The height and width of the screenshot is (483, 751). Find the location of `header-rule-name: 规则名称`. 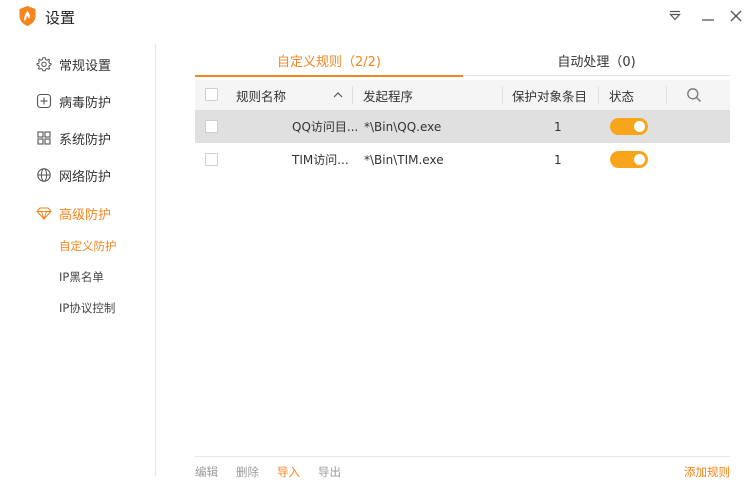

header-rule-name: 规则名称 is located at coordinates (261, 95).